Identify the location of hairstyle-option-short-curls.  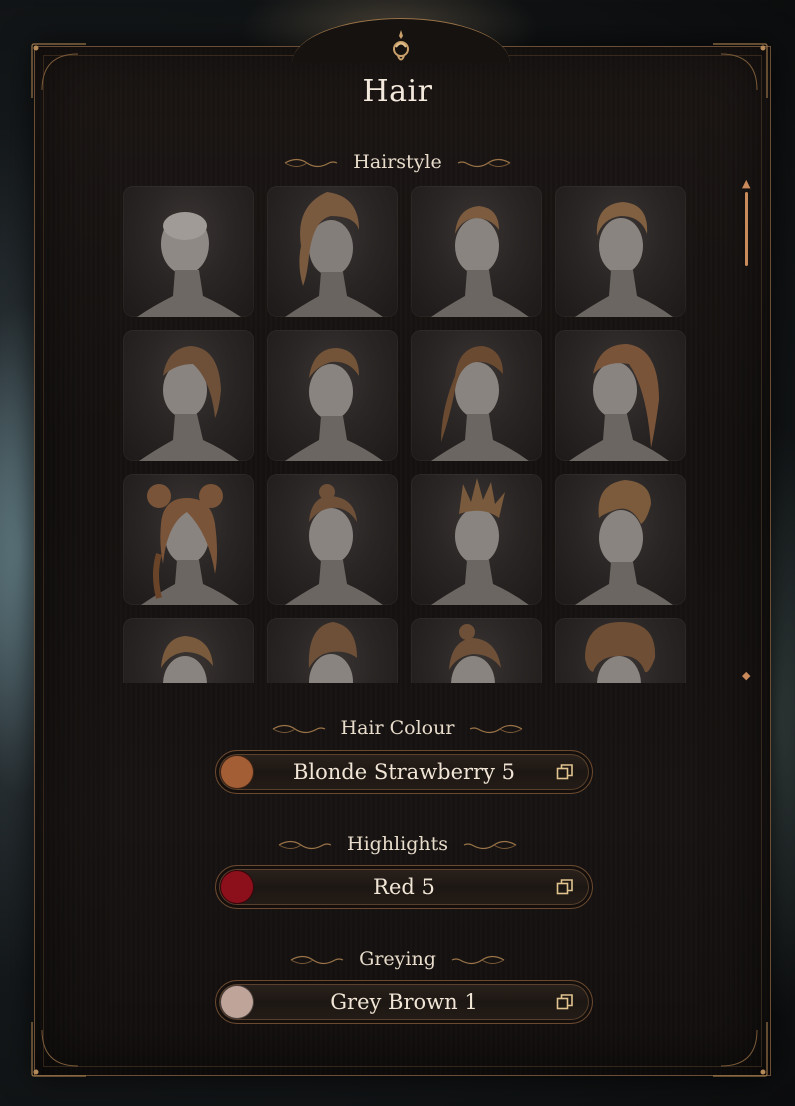
(620, 251).